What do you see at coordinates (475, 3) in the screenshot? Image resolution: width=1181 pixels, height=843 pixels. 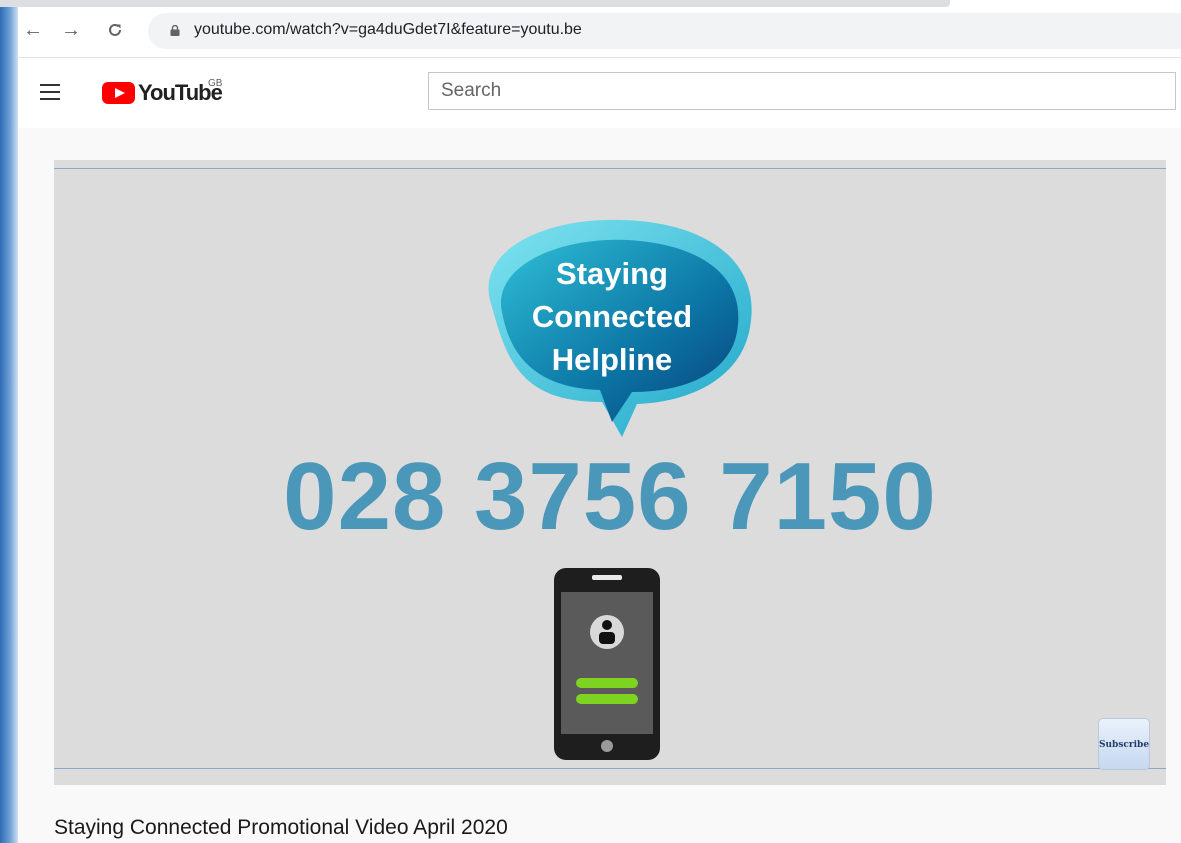 I see `tab-strip` at bounding box center [475, 3].